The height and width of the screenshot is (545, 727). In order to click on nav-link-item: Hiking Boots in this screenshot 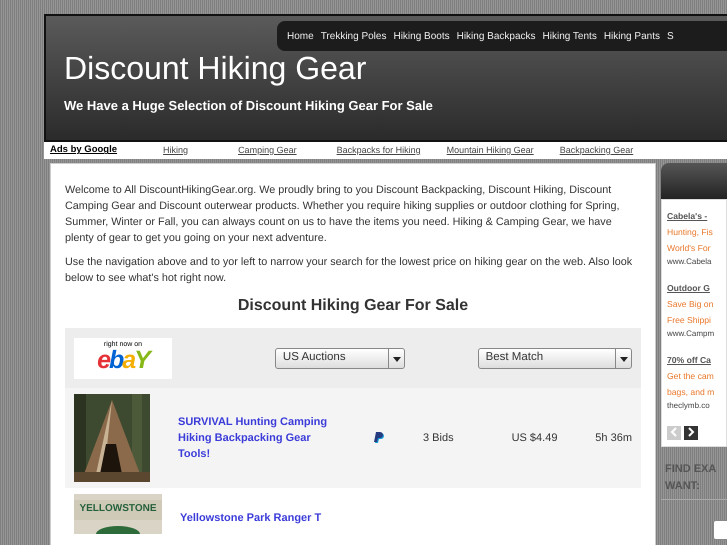, I will do `click(421, 36)`.